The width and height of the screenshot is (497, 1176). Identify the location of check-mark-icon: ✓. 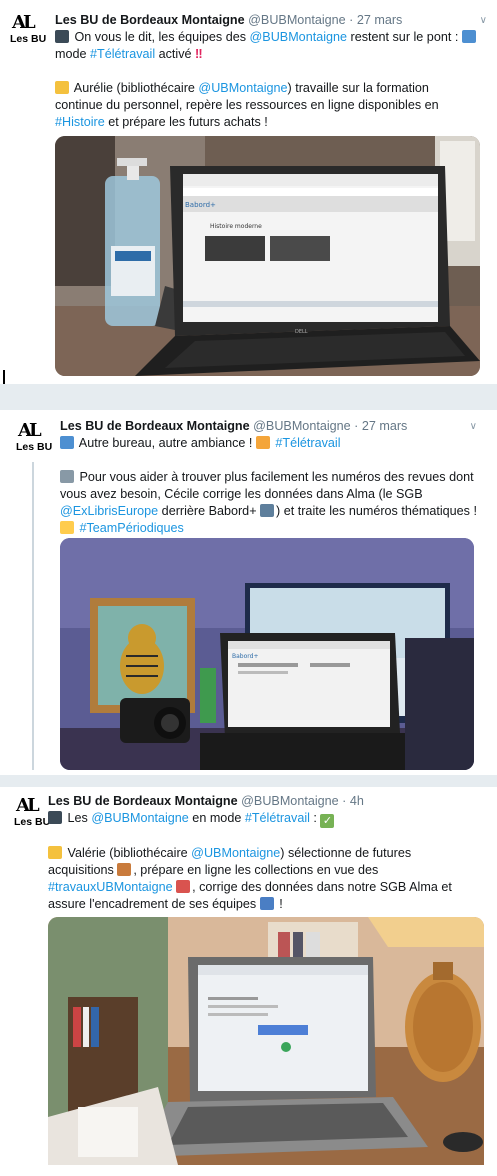
(327, 821).